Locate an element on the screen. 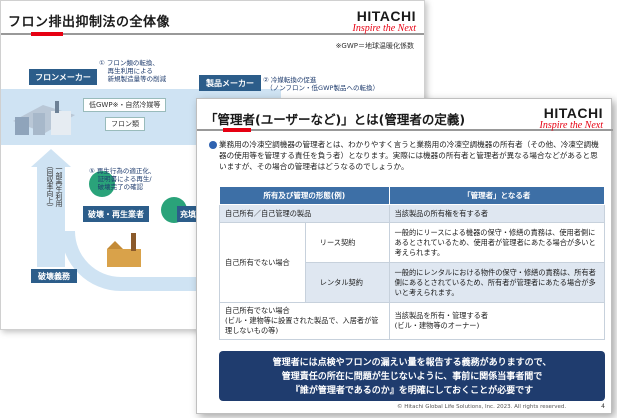 The height and width of the screenshot is (418, 617). table-cell: リース契約 is located at coordinates (347, 242).